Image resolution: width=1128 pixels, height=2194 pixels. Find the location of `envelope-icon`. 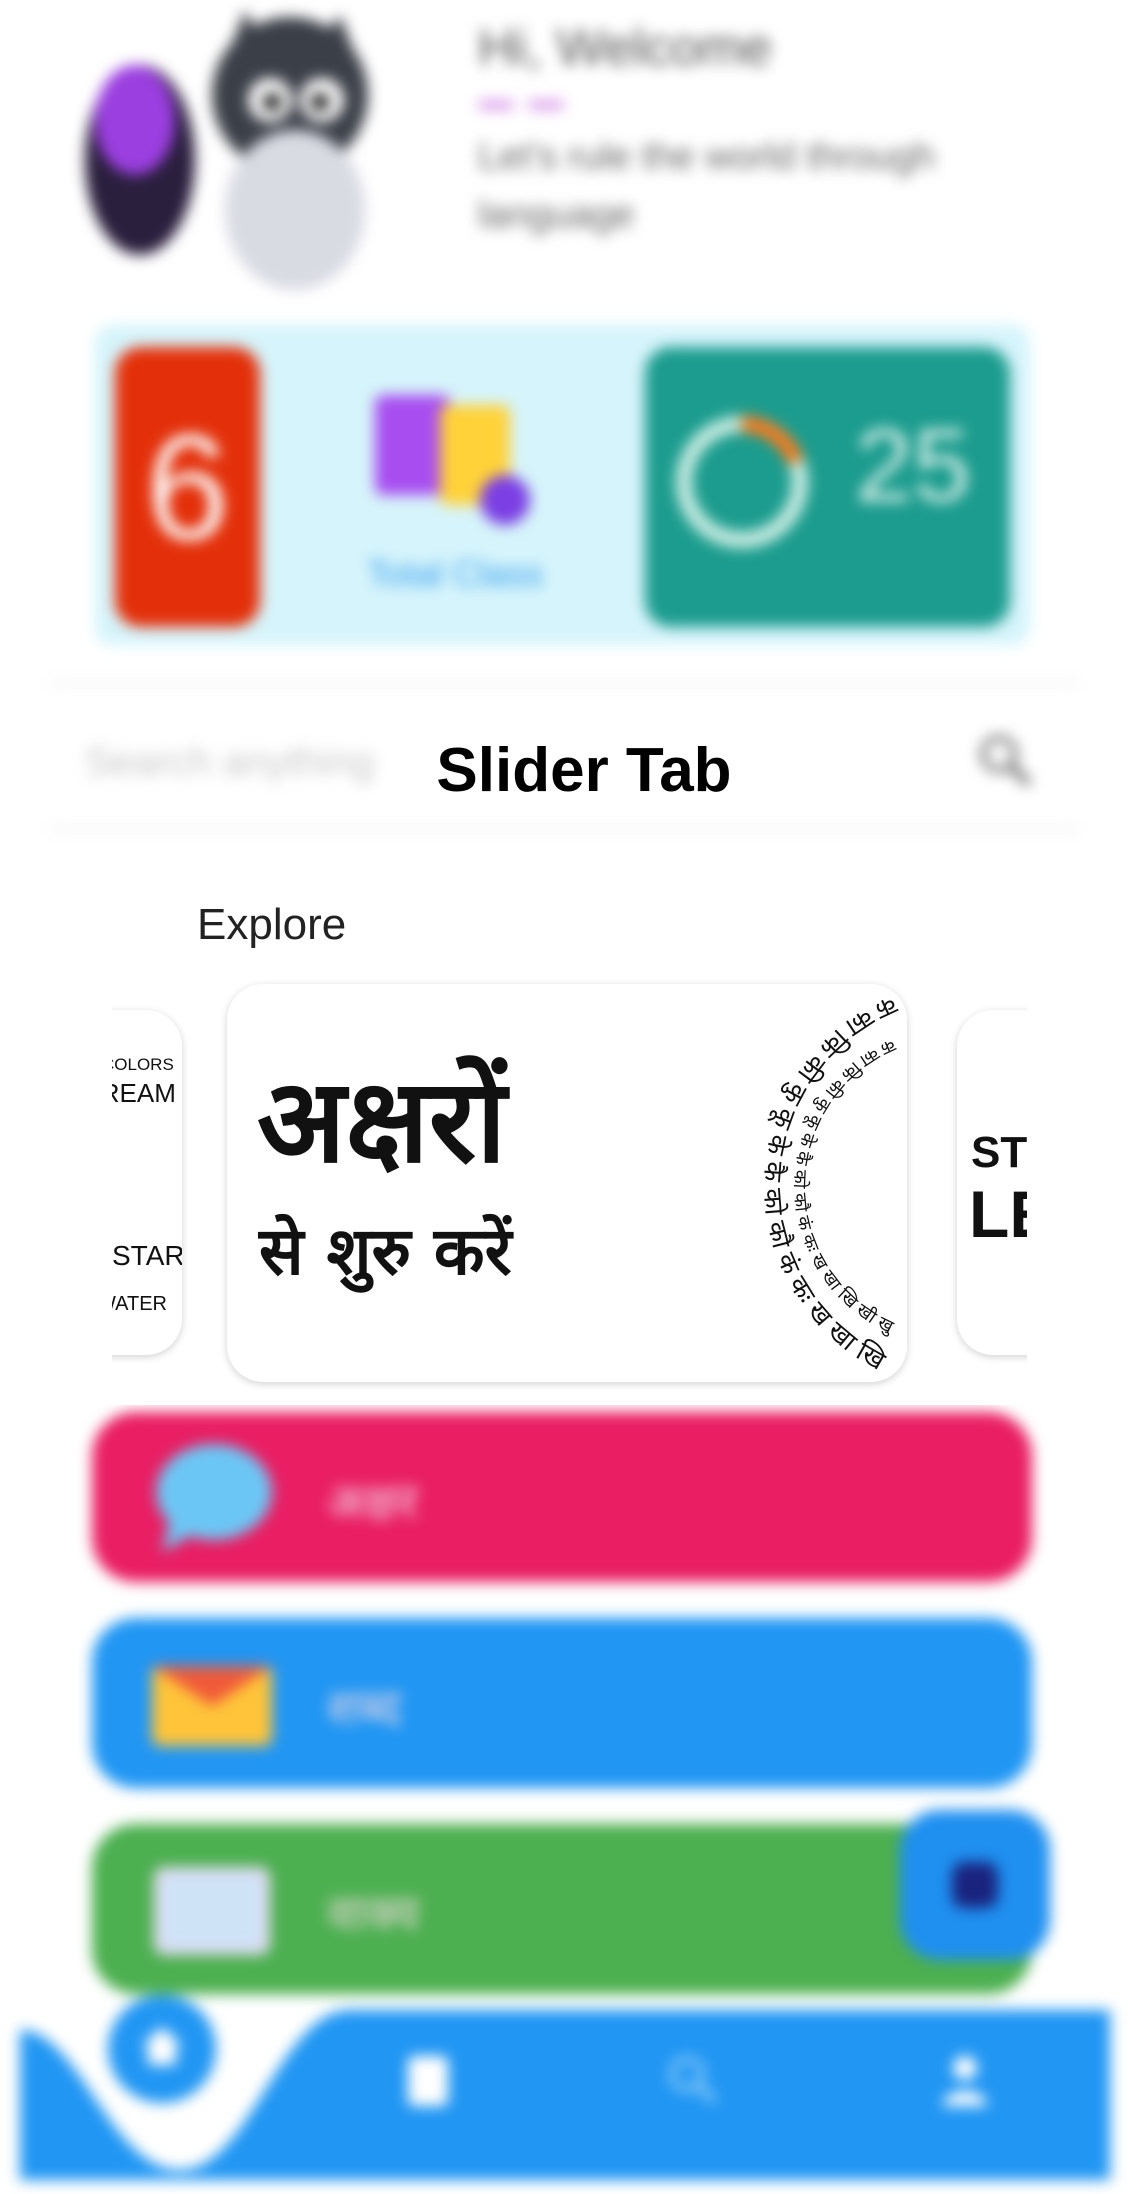

envelope-icon is located at coordinates (212, 1706).